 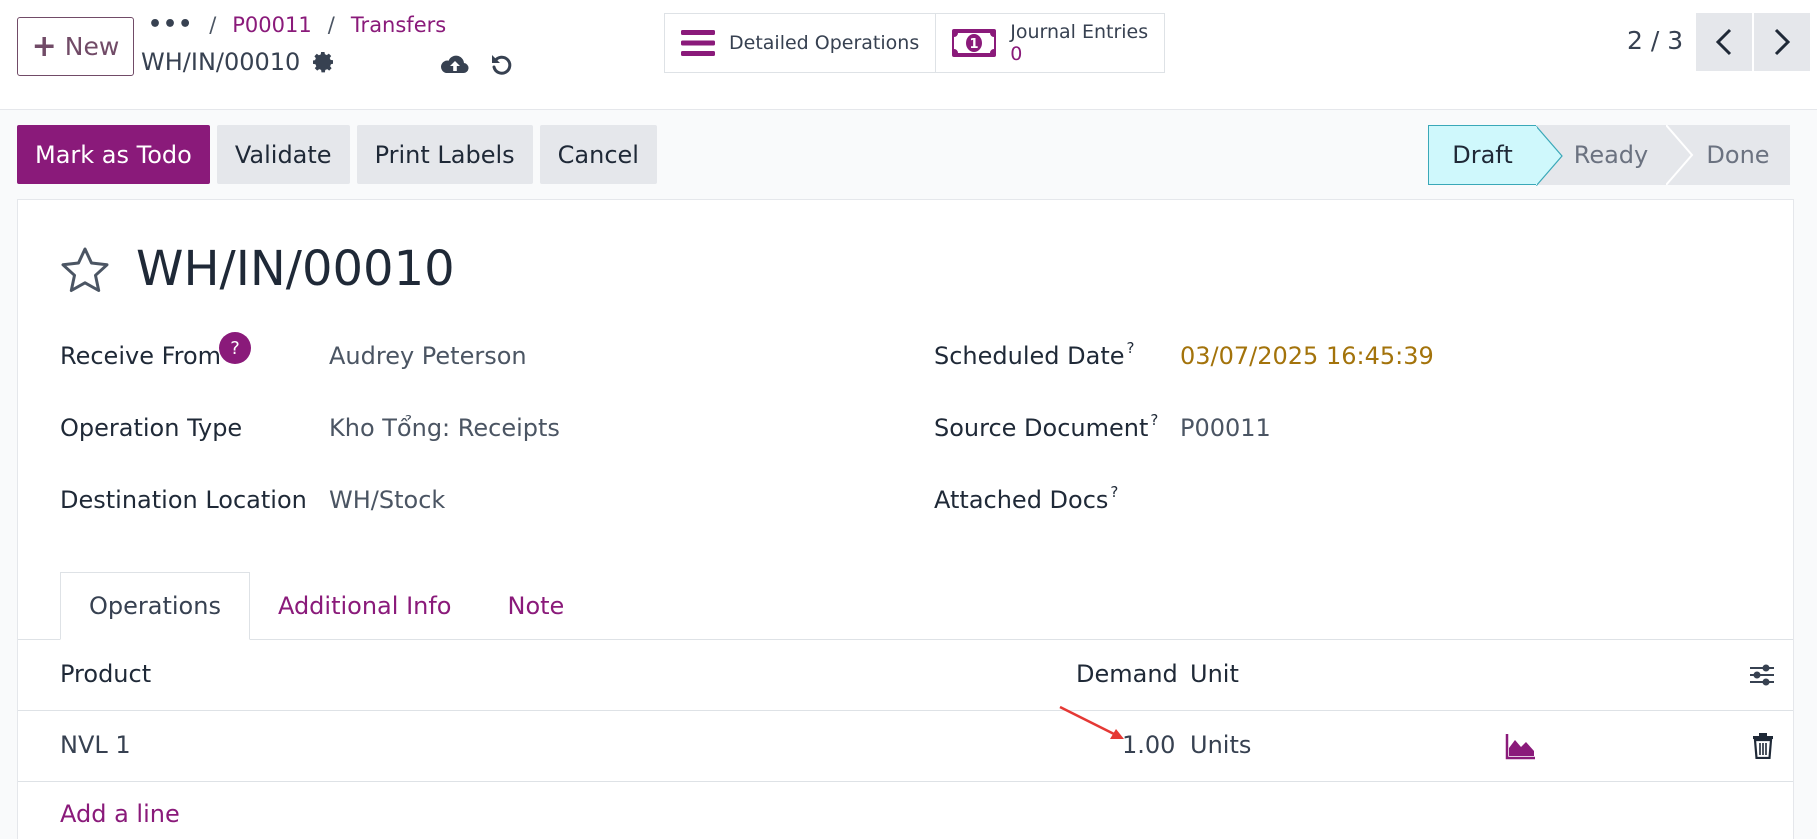 What do you see at coordinates (120, 814) in the screenshot?
I see `add-a-line-button: Add a line` at bounding box center [120, 814].